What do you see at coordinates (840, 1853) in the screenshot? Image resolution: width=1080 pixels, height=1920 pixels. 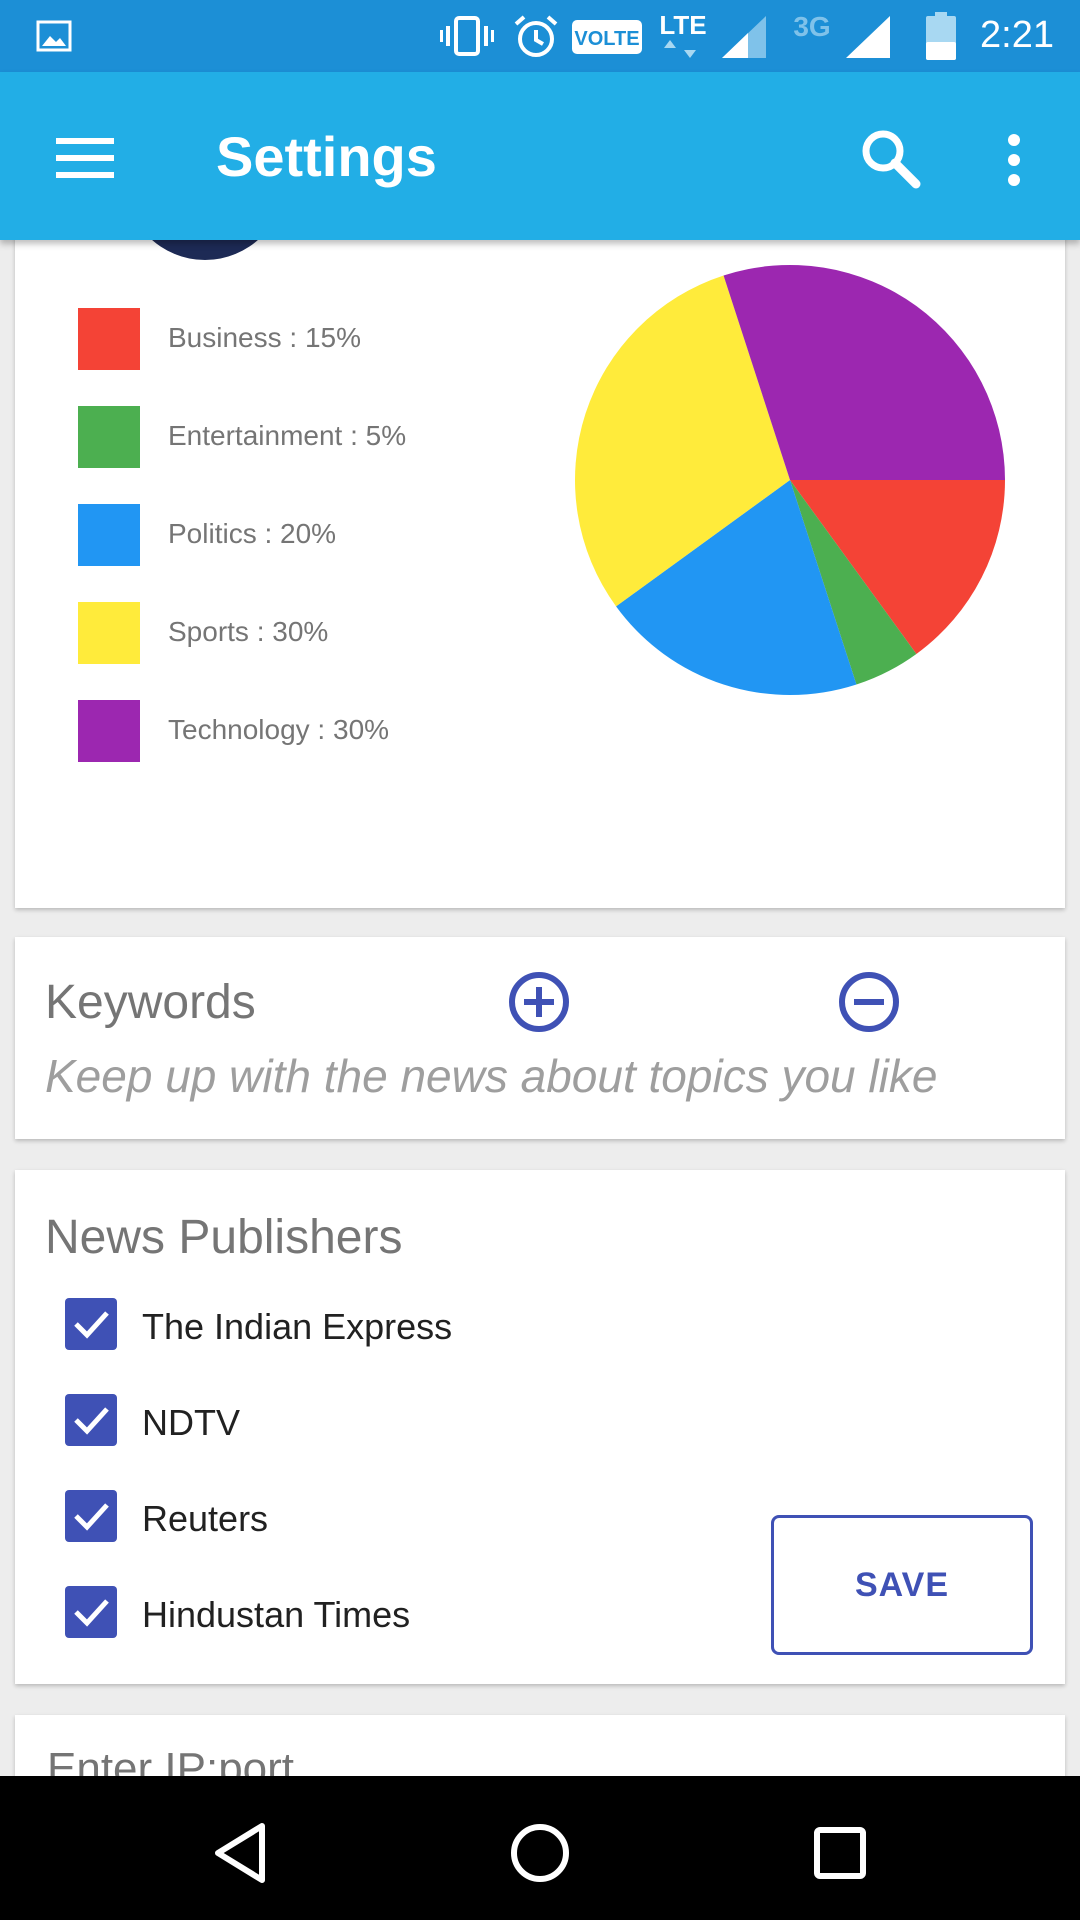 I see `recents-icon` at bounding box center [840, 1853].